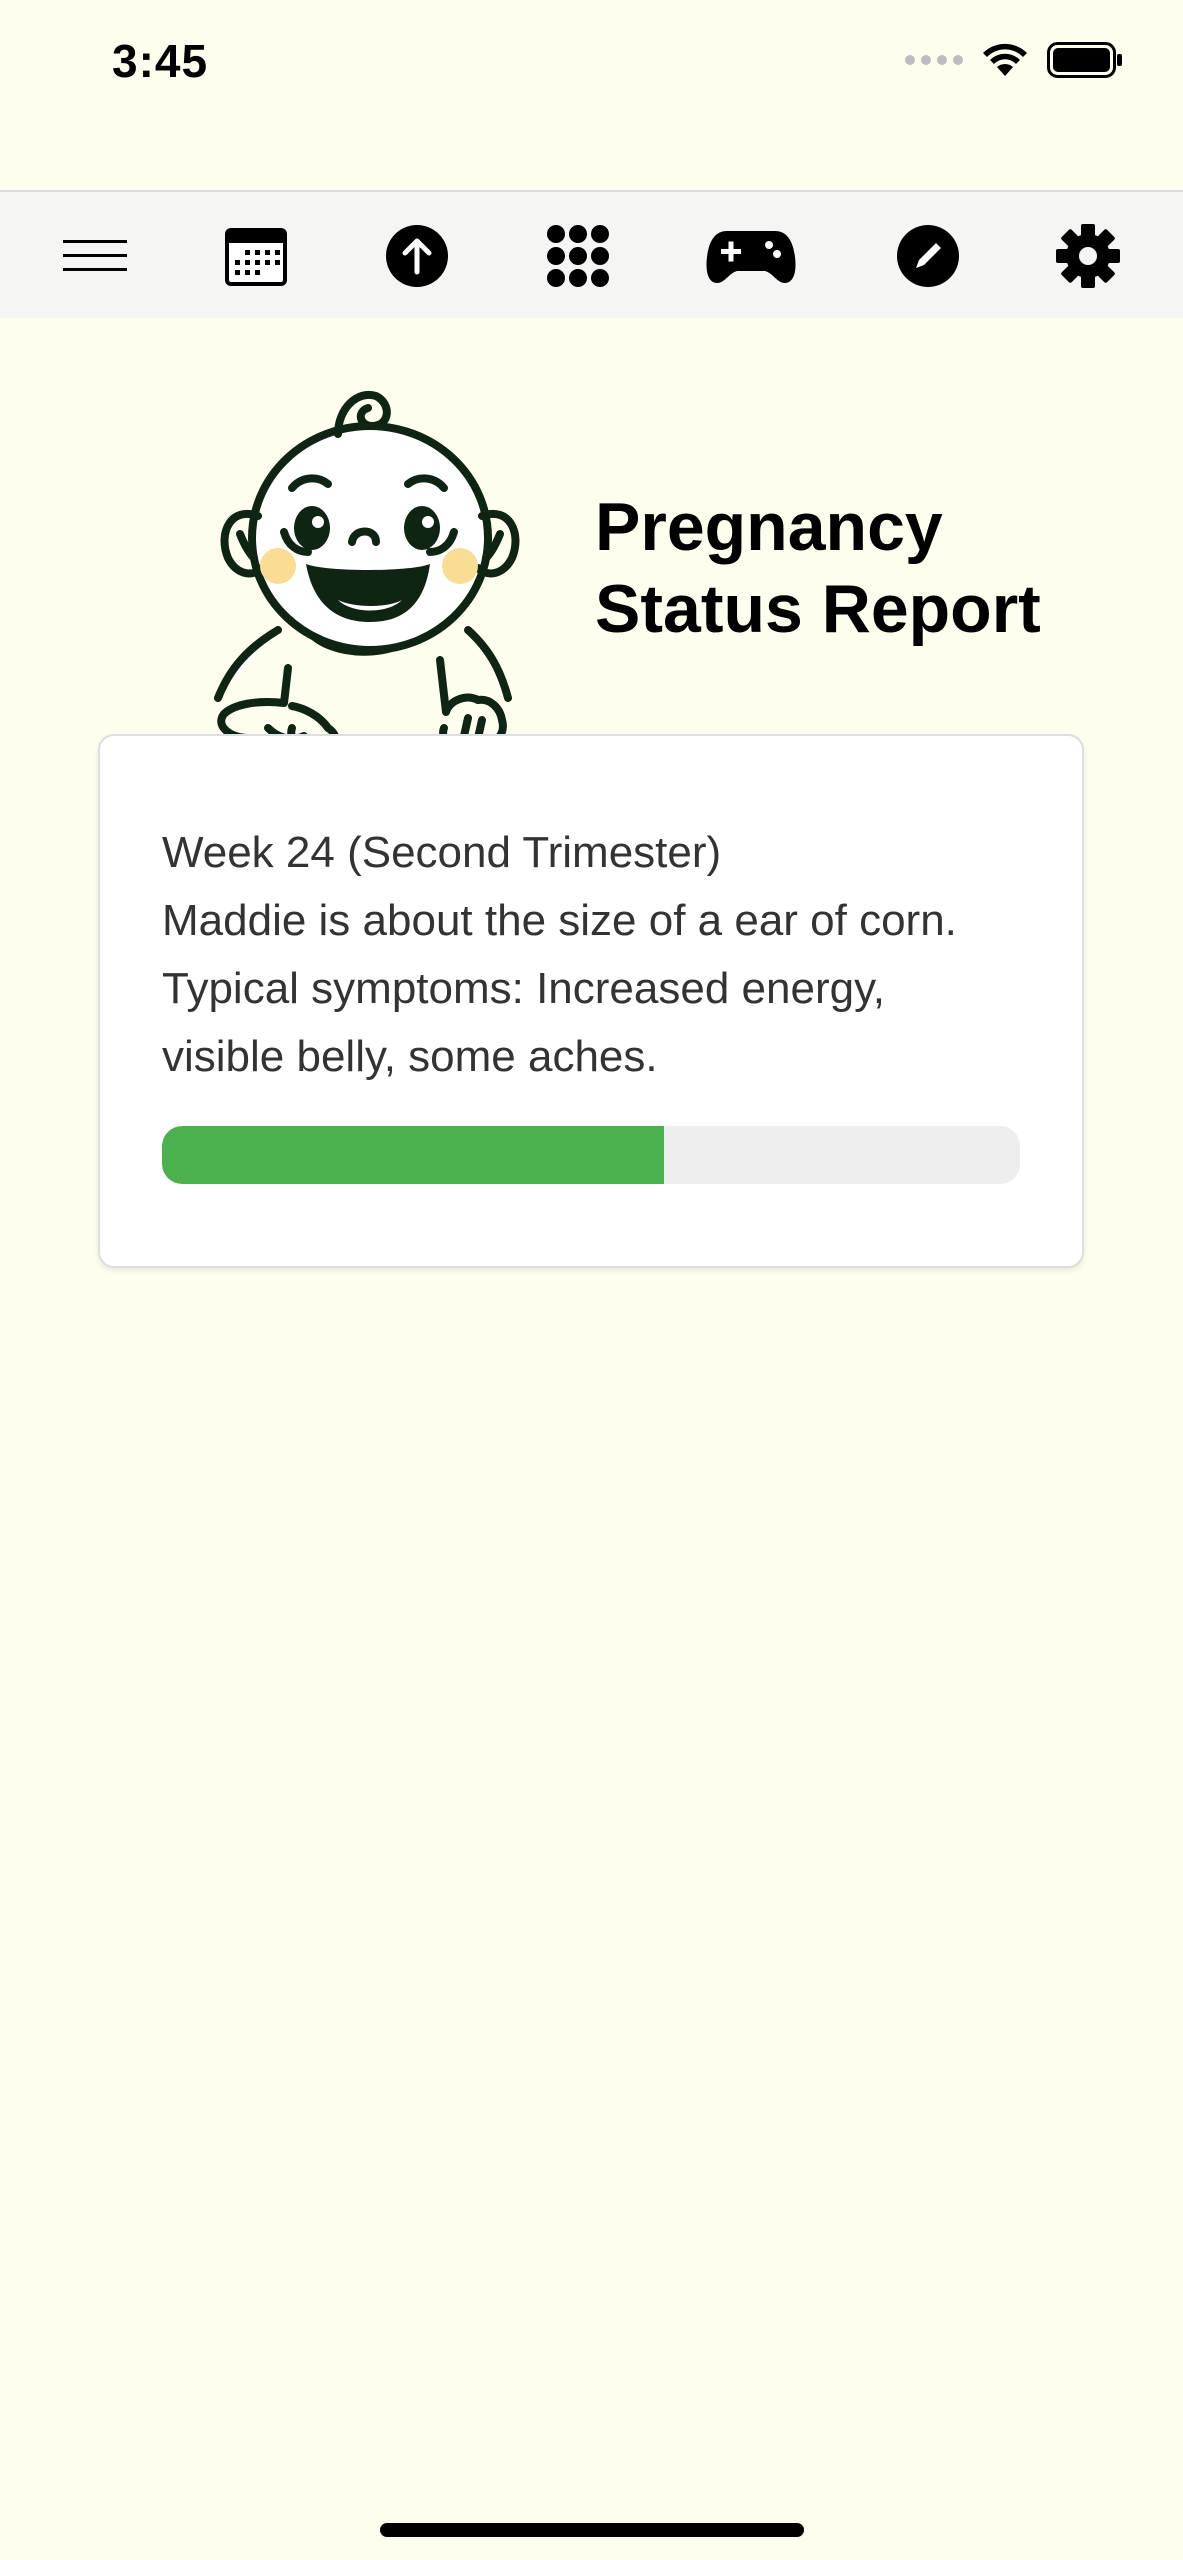 Image resolution: width=1183 pixels, height=2560 pixels. What do you see at coordinates (367, 575) in the screenshot?
I see `baby-illustration` at bounding box center [367, 575].